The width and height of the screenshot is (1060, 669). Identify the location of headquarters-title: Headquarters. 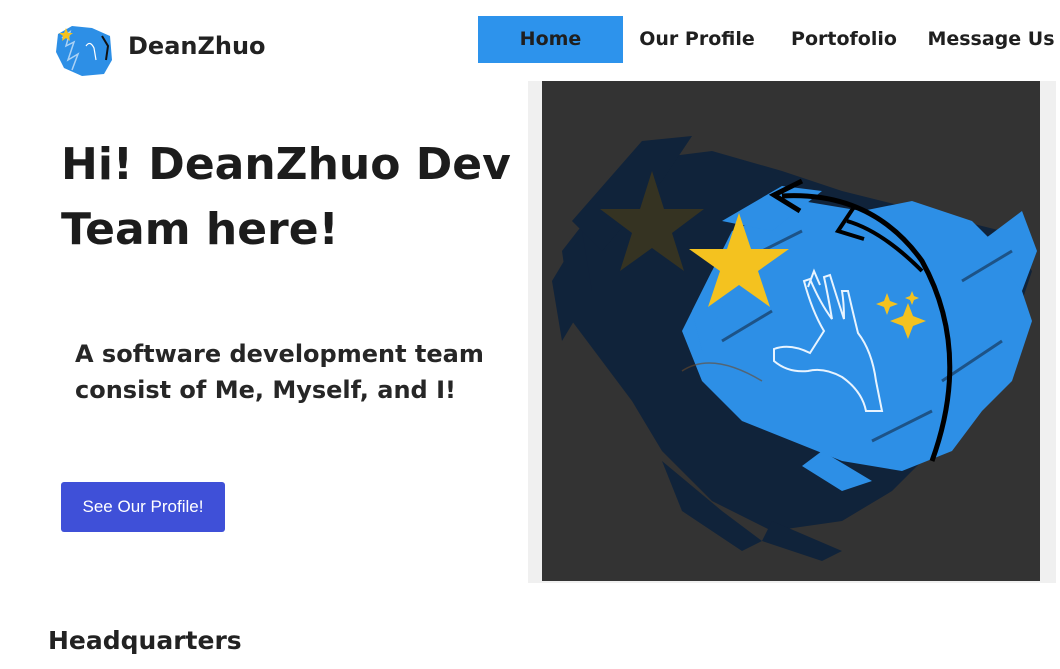
(145, 640).